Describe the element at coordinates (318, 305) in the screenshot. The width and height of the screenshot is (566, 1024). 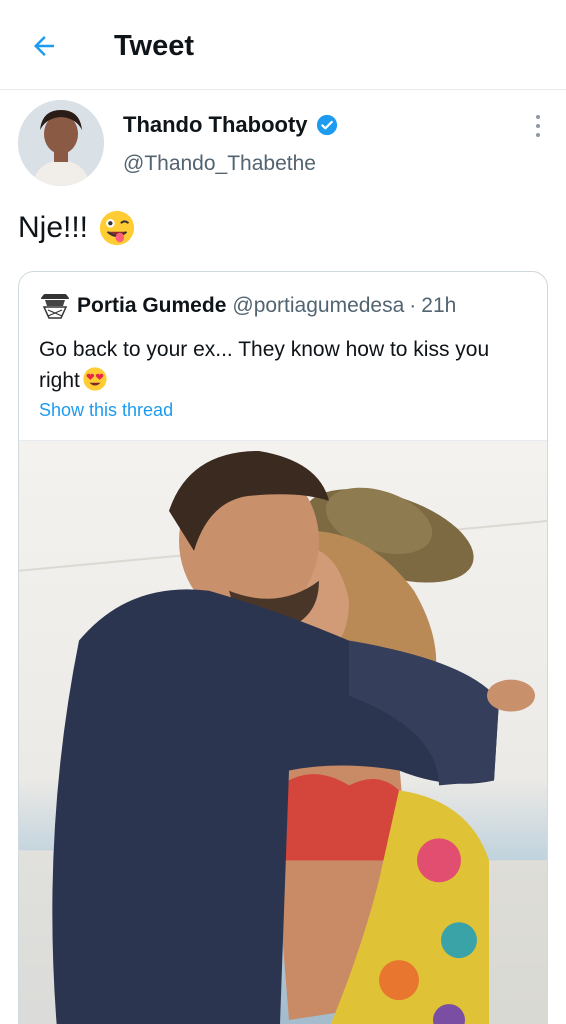
I see `quoted-author-handle: @portiagumedesa` at that location.